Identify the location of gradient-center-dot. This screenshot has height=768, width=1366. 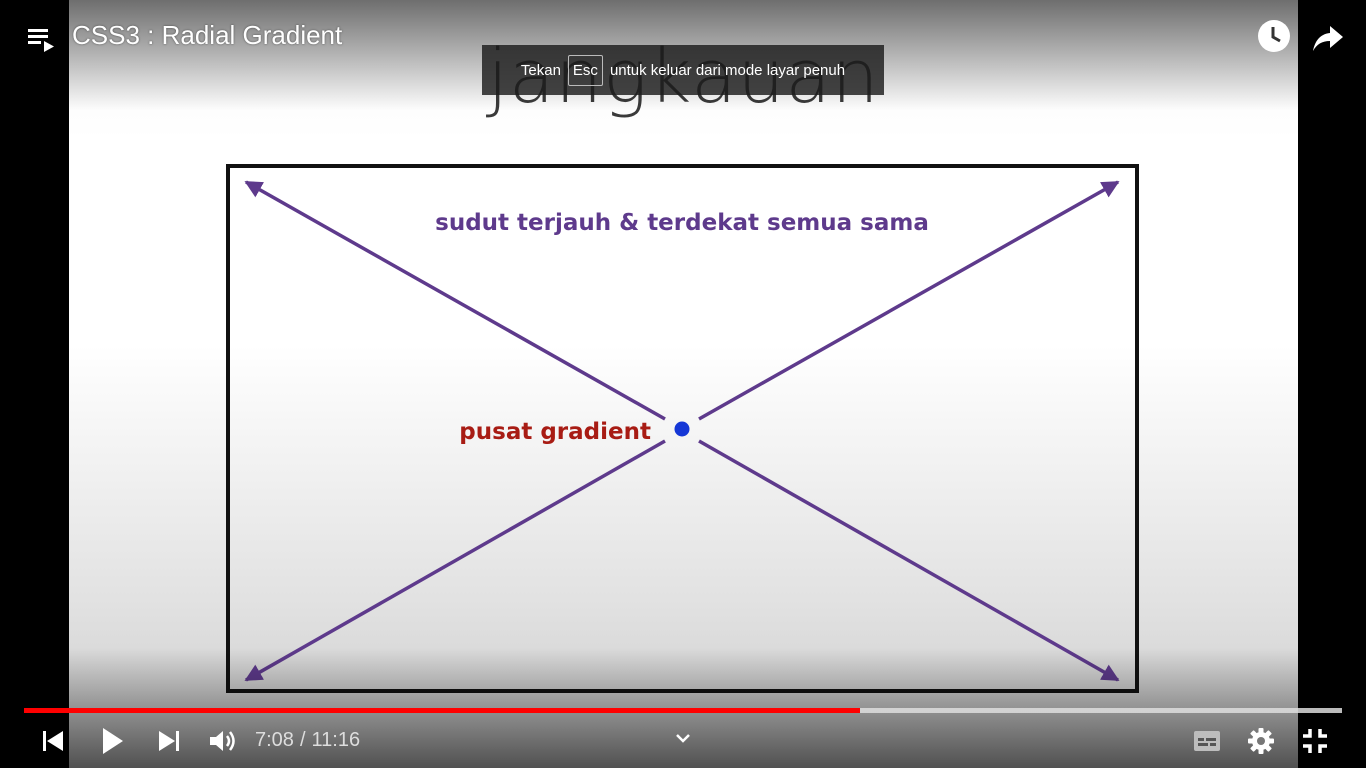
(682, 429).